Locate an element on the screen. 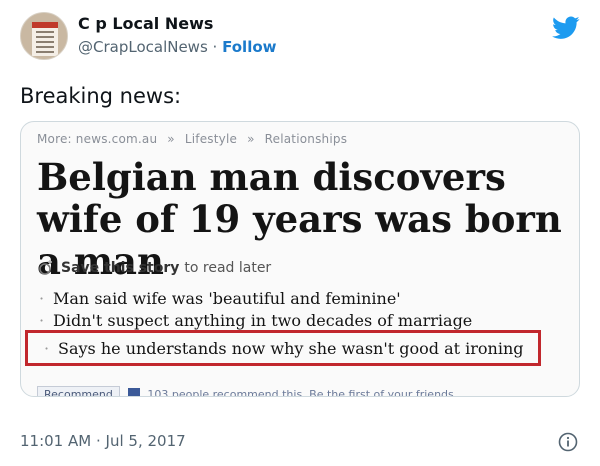 This screenshot has width=600, height=466. author-block: C p Local News @CrapLocalNews · Follow is located at coordinates (177, 36).